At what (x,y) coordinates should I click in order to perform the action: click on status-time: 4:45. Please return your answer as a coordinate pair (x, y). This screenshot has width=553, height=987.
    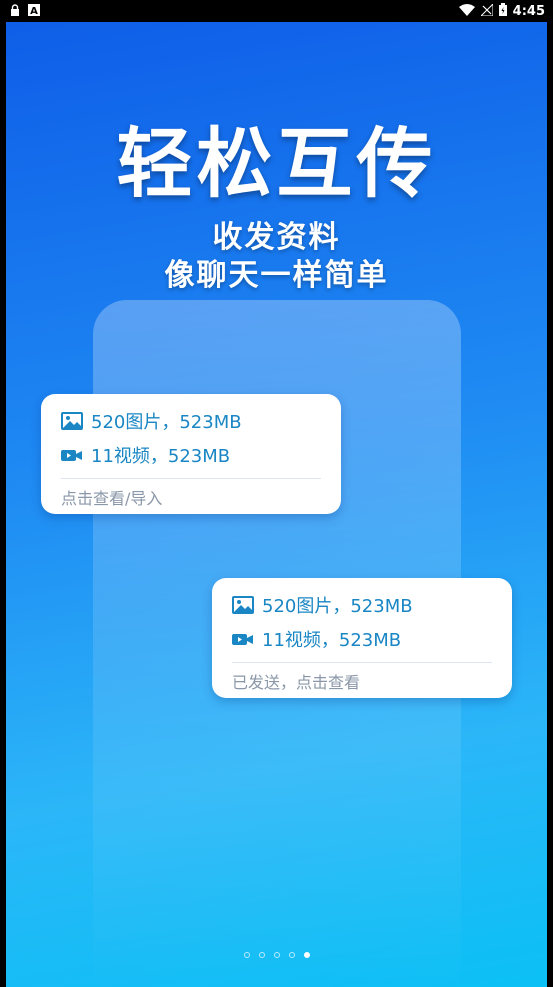
    Looking at the image, I should click on (528, 11).